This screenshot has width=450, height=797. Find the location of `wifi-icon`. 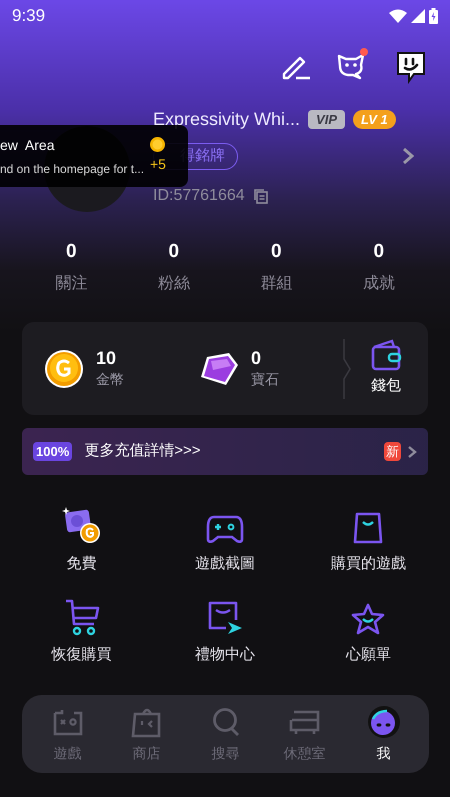

wifi-icon is located at coordinates (398, 16).